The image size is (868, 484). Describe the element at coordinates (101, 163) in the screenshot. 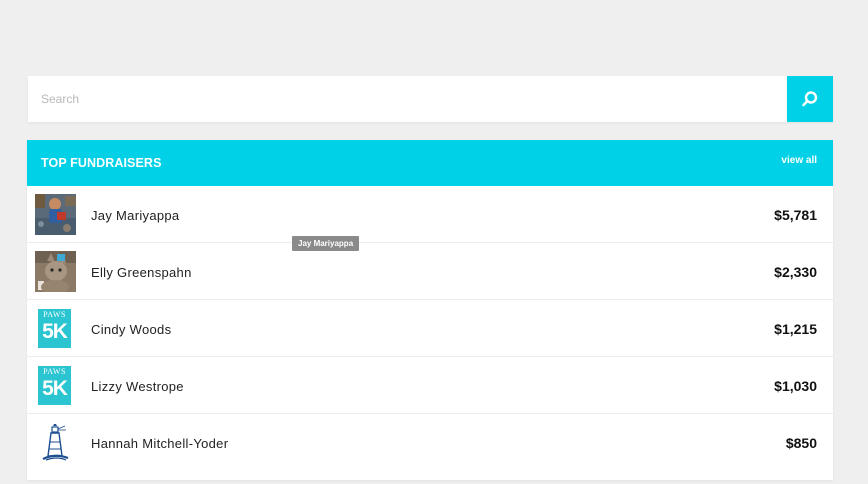

I see `panel-title: TOP FUNDRAISERS` at that location.